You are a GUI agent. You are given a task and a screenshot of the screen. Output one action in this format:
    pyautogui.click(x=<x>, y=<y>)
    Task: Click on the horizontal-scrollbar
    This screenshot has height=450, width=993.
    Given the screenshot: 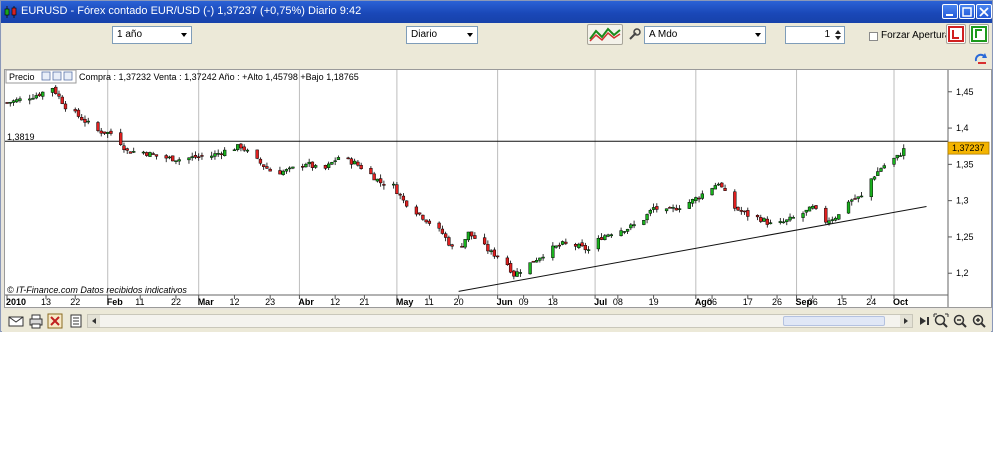 What is the action you would take?
    pyautogui.click(x=500, y=321)
    